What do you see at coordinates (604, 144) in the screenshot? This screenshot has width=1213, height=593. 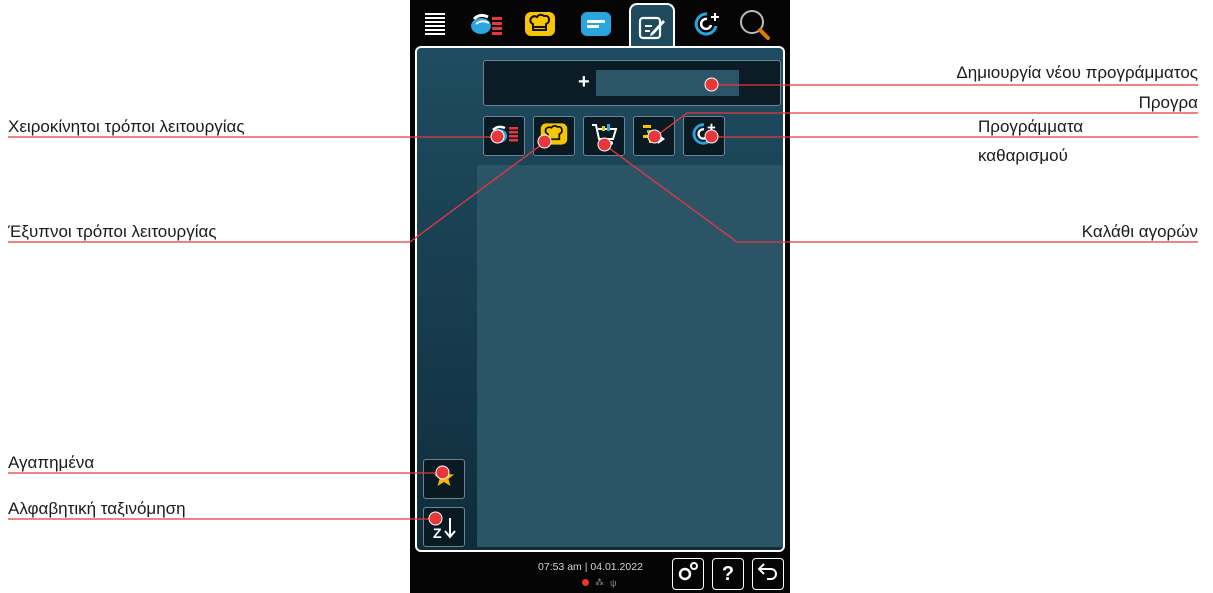 I see `callout-dot-cart` at bounding box center [604, 144].